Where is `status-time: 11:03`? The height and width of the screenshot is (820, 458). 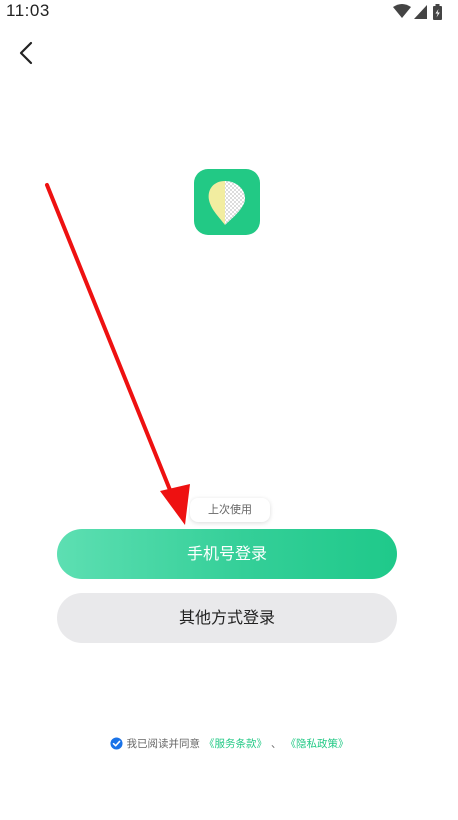
status-time: 11:03 is located at coordinates (28, 10).